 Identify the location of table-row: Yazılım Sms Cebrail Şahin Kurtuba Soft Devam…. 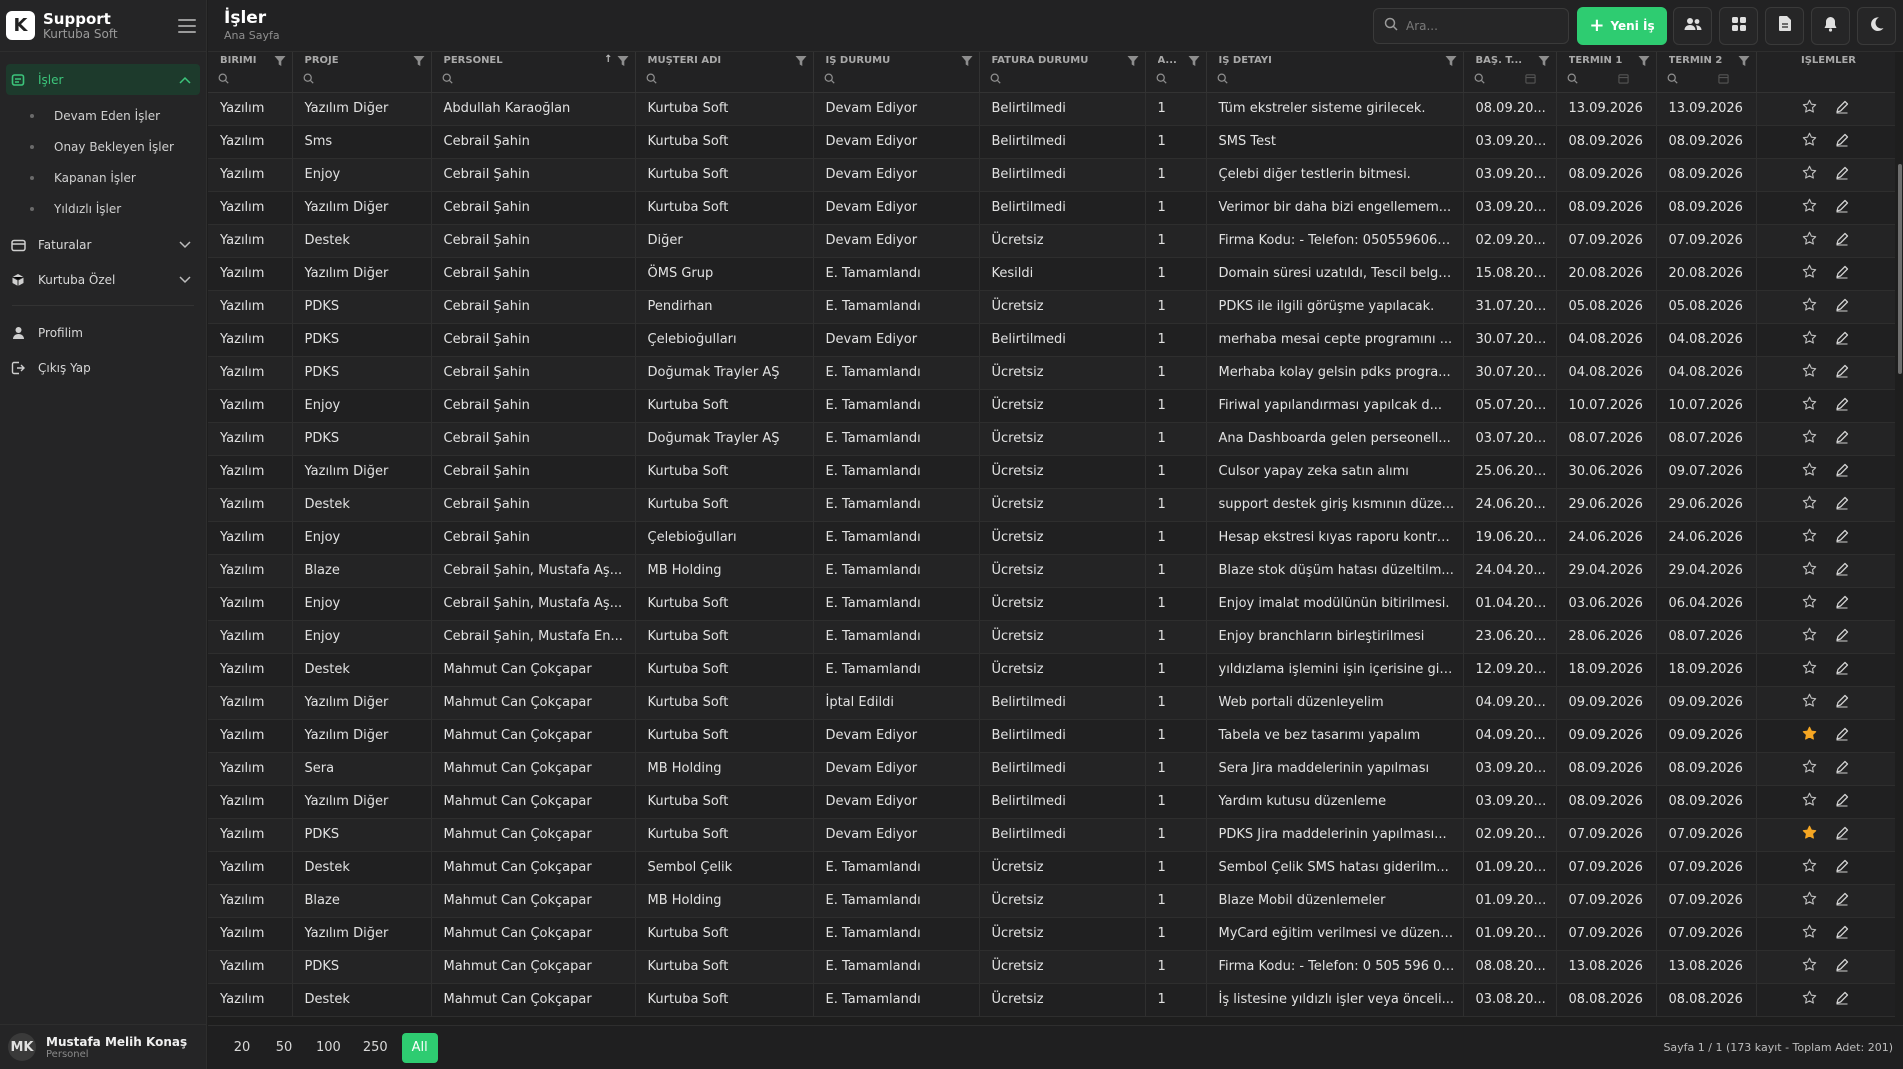
(1051, 142).